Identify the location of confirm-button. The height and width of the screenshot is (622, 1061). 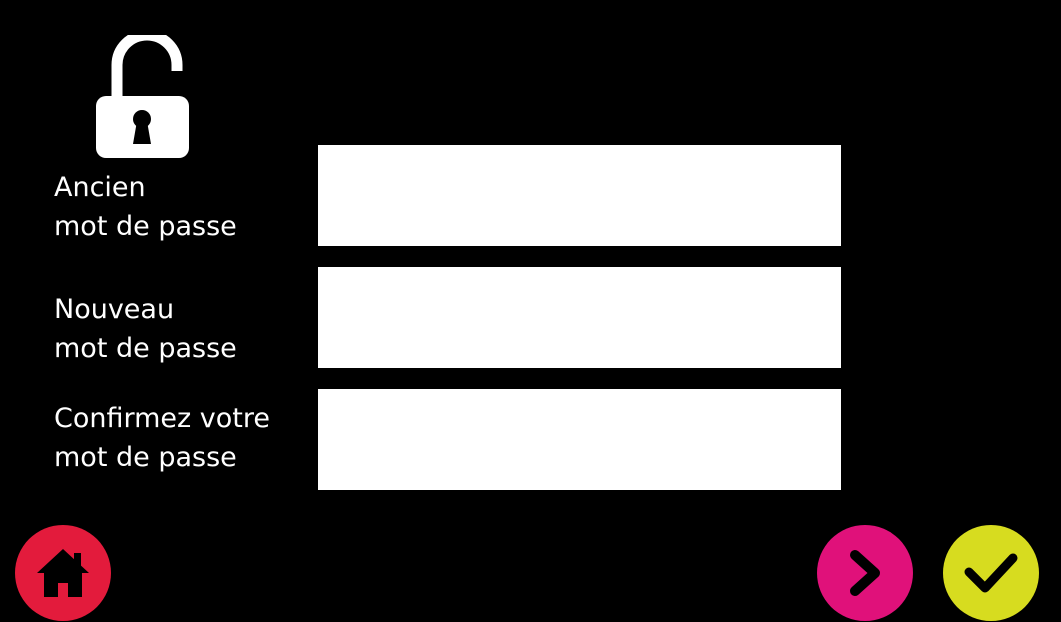
(991, 573).